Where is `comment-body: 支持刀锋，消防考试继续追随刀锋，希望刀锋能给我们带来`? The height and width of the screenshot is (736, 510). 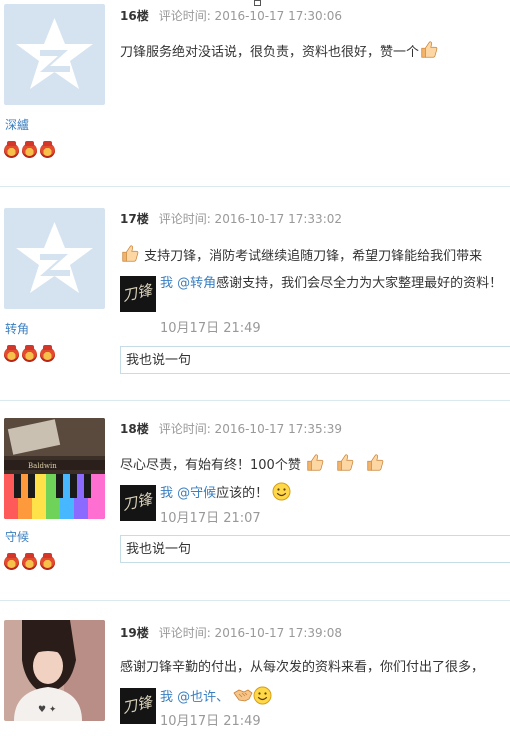
comment-body: 支持刀锋，消防考试继续追随刀锋，希望刀锋能给我们带来 is located at coordinates (313, 256).